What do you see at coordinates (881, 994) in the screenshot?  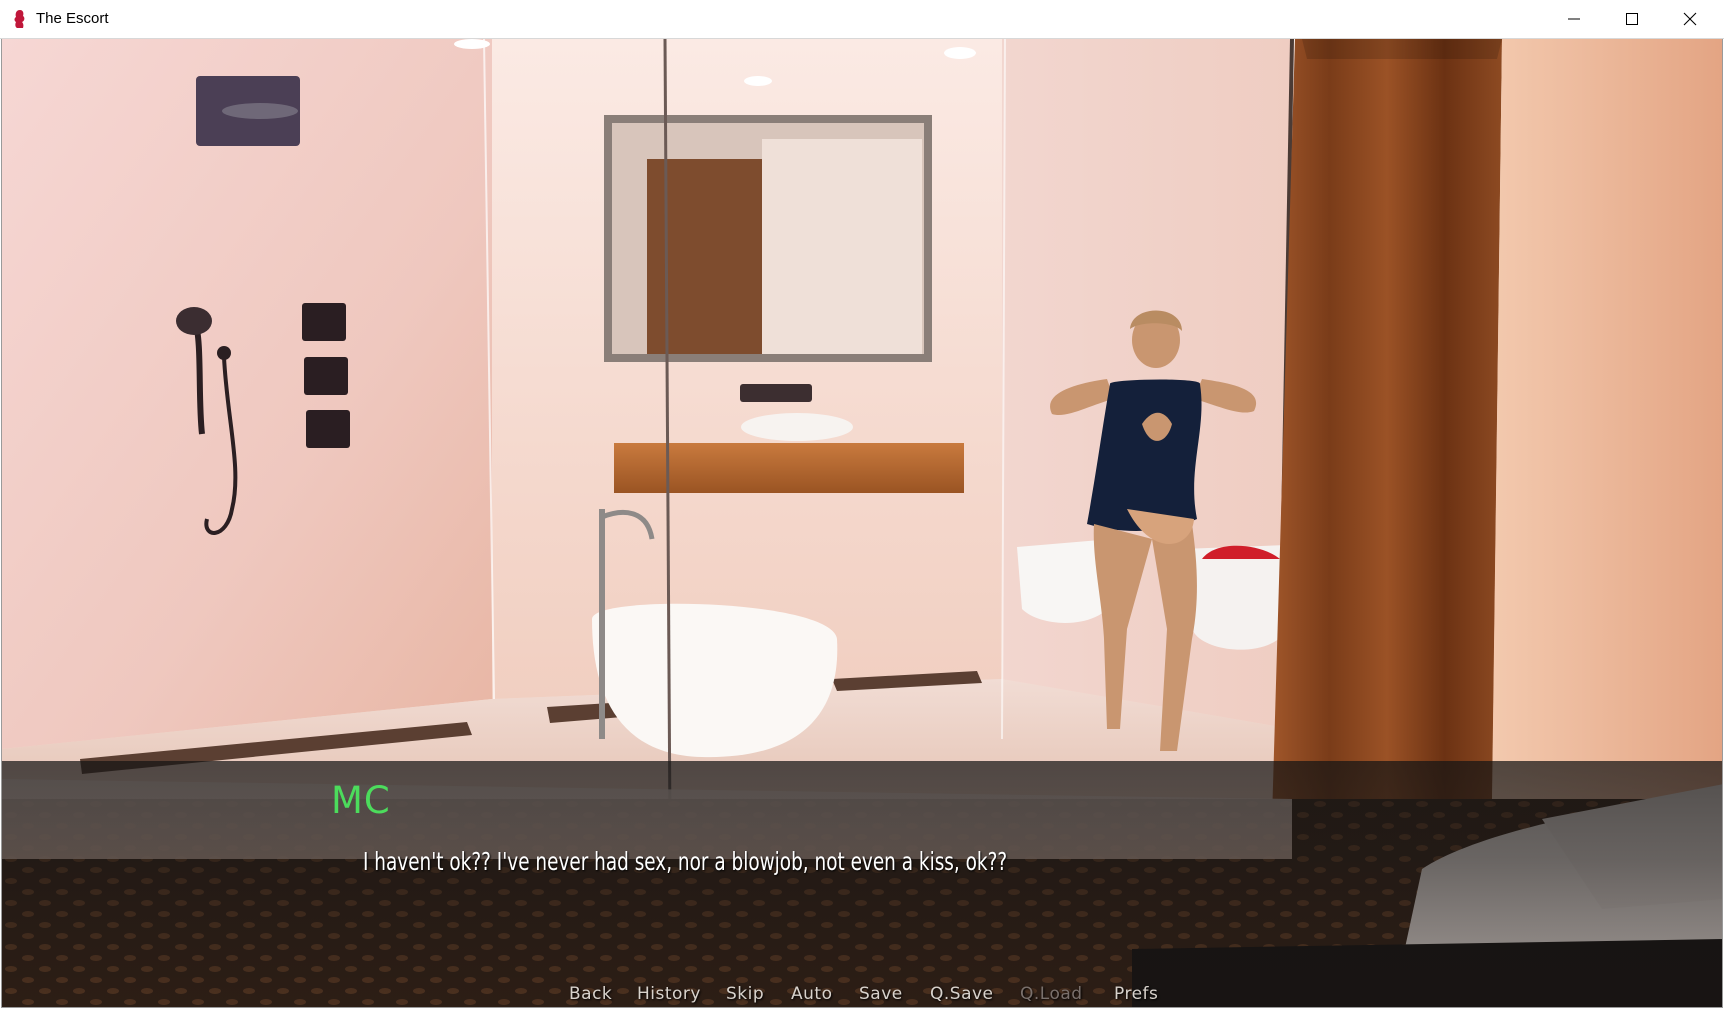 I see `save-button: Save` at bounding box center [881, 994].